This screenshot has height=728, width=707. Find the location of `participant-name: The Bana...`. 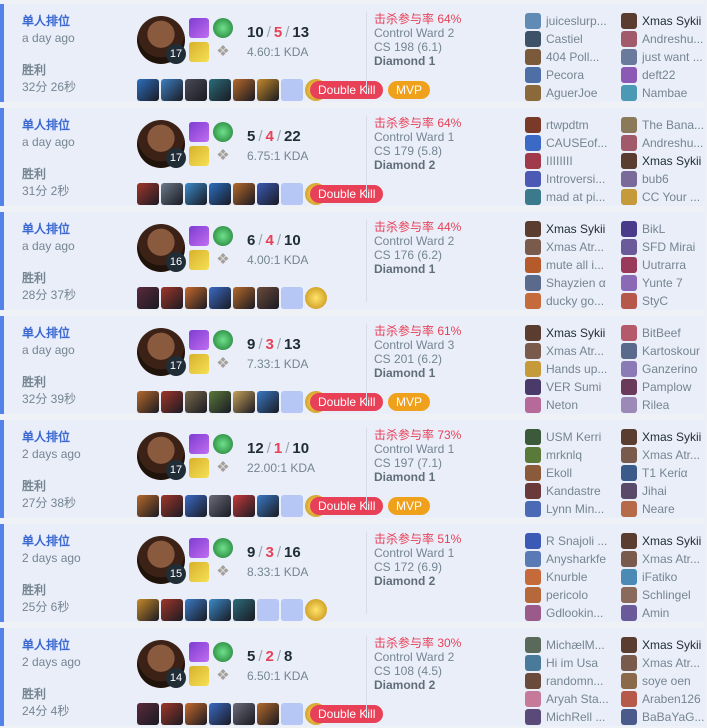

participant-name: The Bana... is located at coordinates (674, 125).